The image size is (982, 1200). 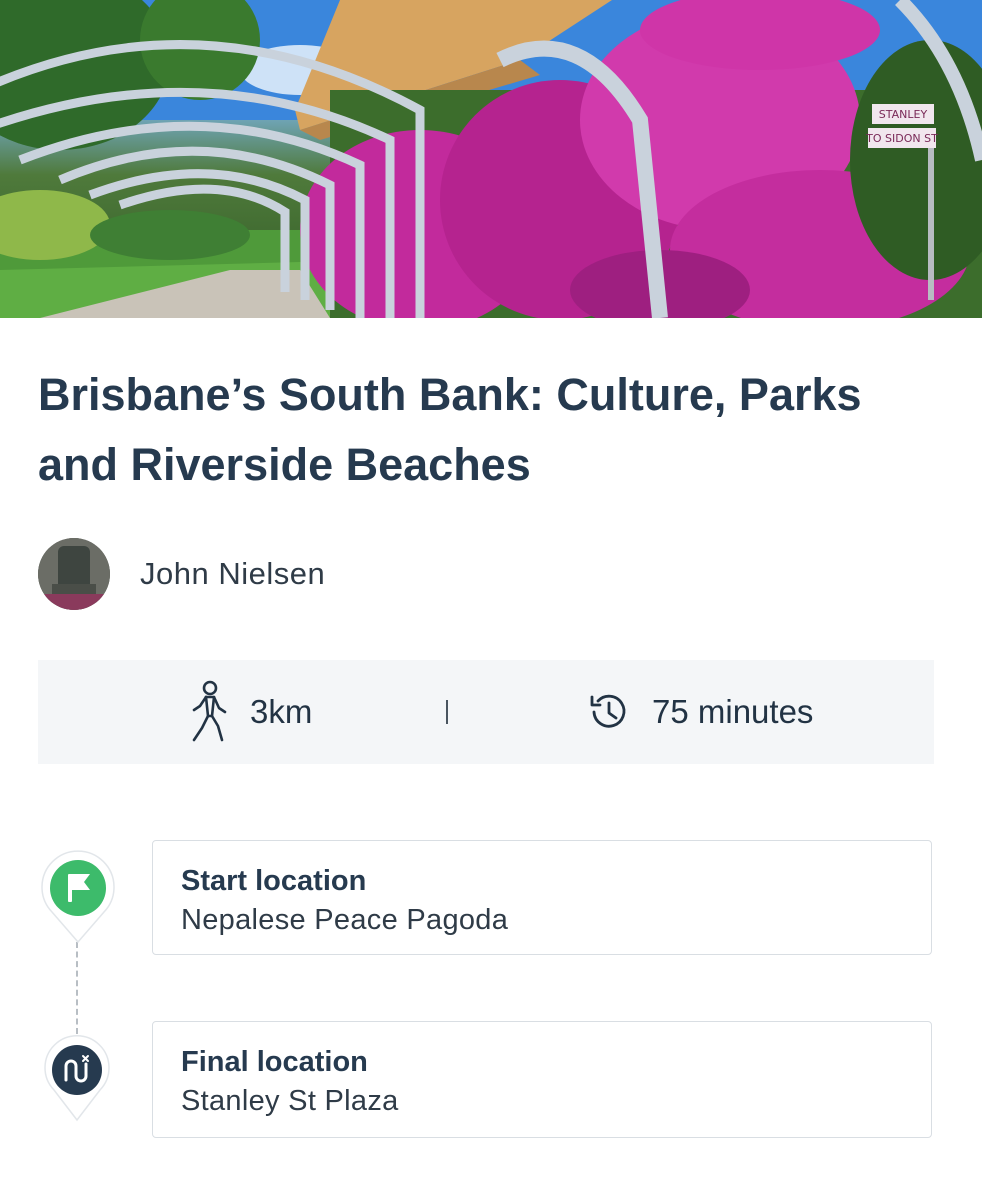 What do you see at coordinates (901, 138) in the screenshot?
I see `sign-line2: TO SIDON ST` at bounding box center [901, 138].